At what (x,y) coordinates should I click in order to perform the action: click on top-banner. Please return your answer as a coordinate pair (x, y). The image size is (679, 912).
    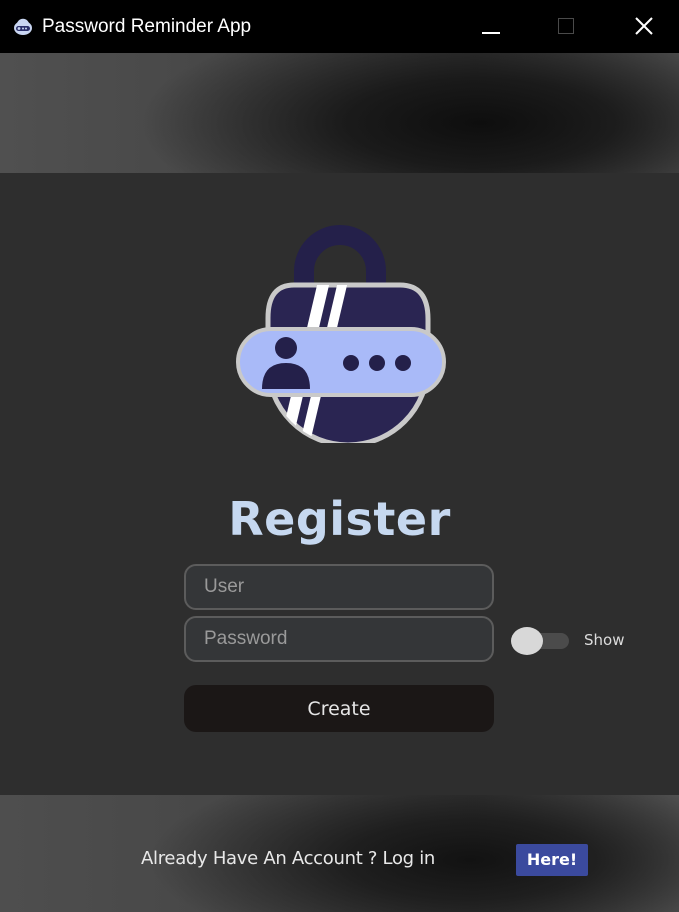
    Looking at the image, I should click on (339, 113).